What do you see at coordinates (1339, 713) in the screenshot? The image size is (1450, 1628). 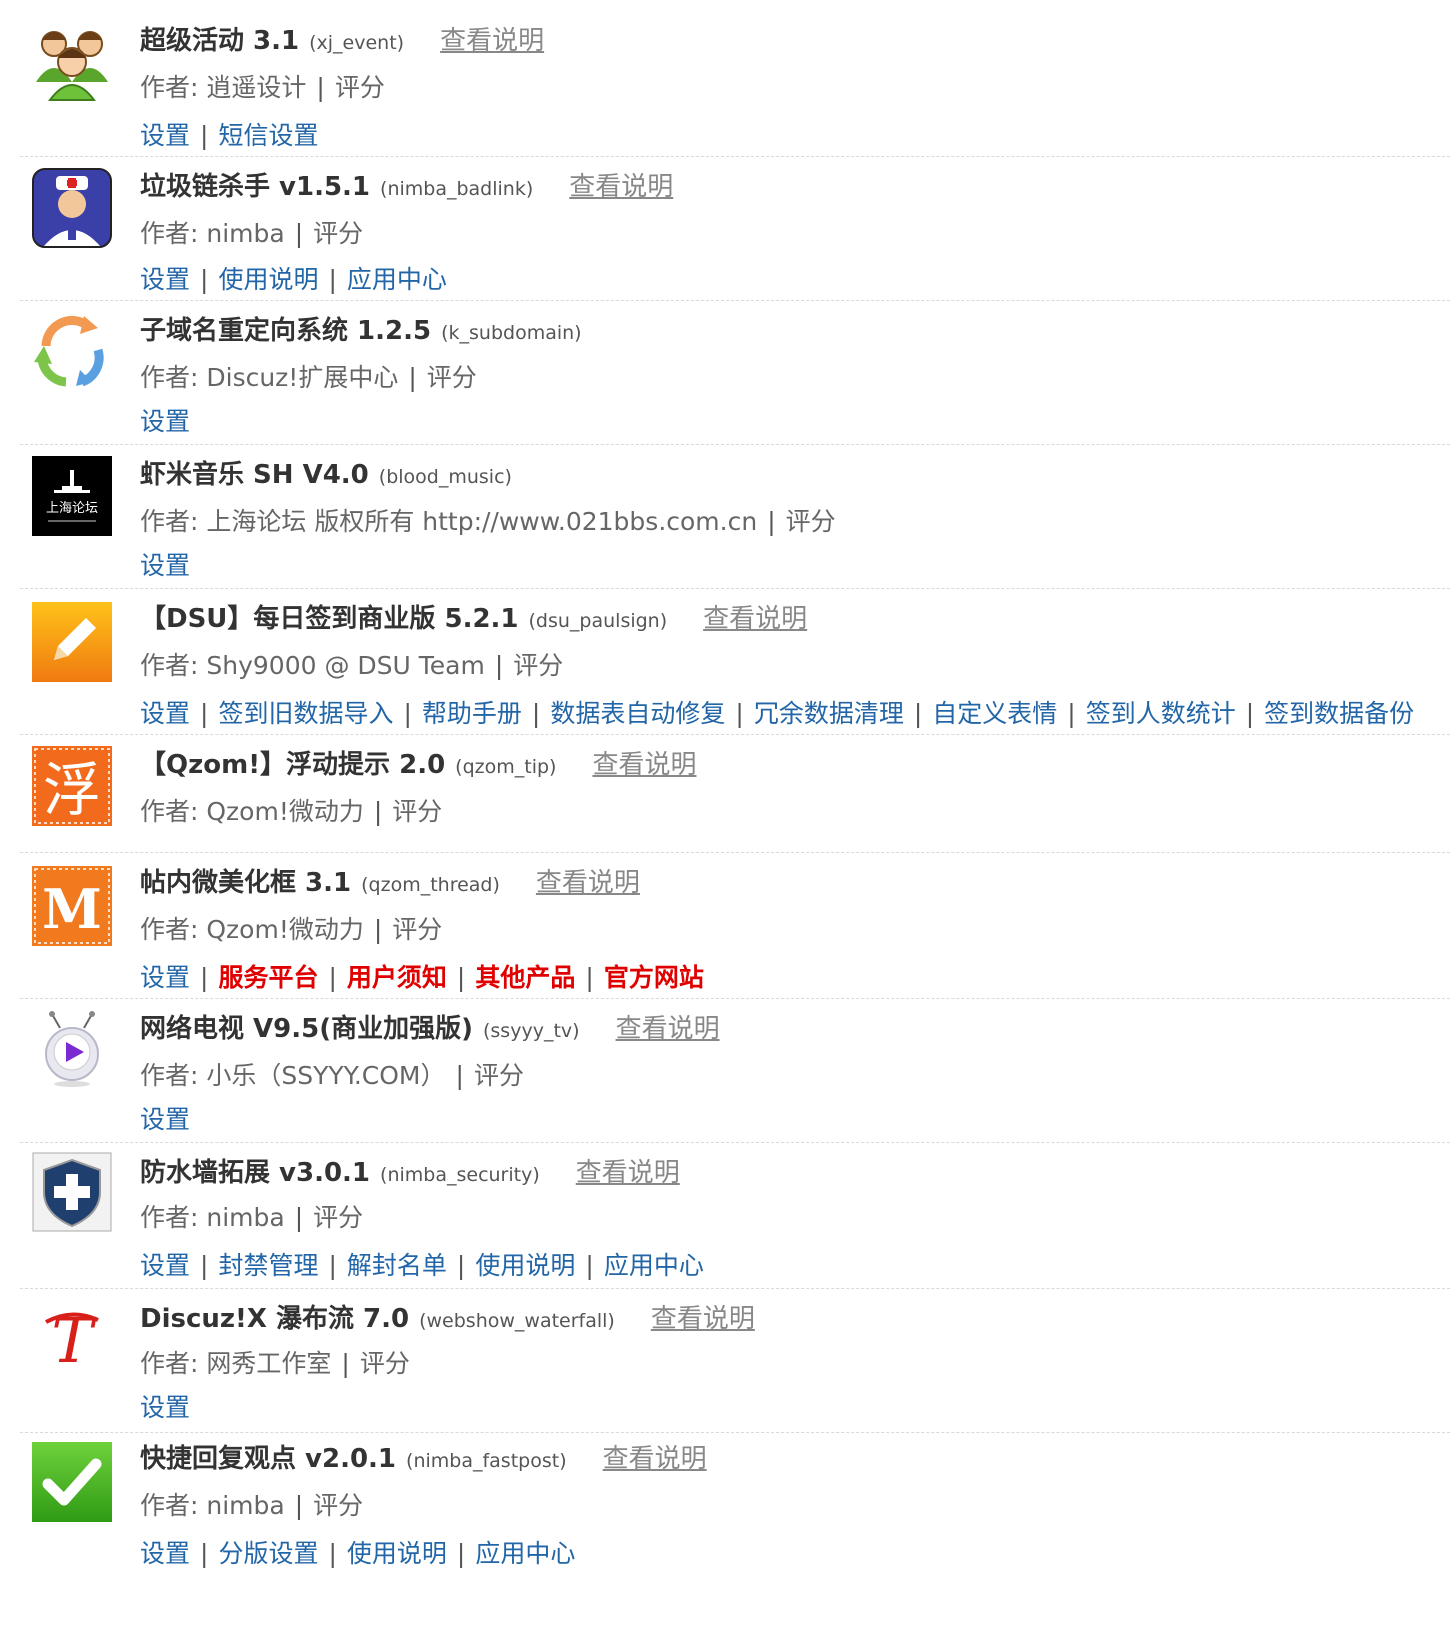 I see `signin-backup-link: 签到数据备份` at bounding box center [1339, 713].